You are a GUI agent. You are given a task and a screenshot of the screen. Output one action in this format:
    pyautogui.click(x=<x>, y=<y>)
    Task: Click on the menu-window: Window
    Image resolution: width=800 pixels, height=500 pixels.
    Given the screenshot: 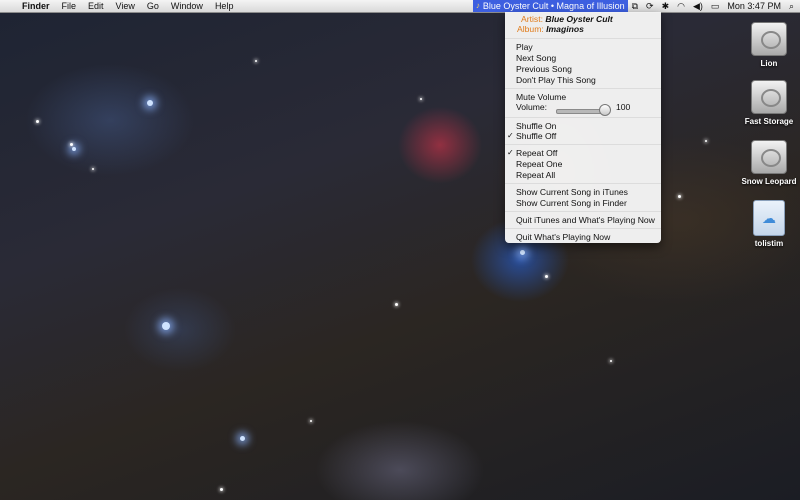 What is the action you would take?
    pyautogui.click(x=187, y=6)
    